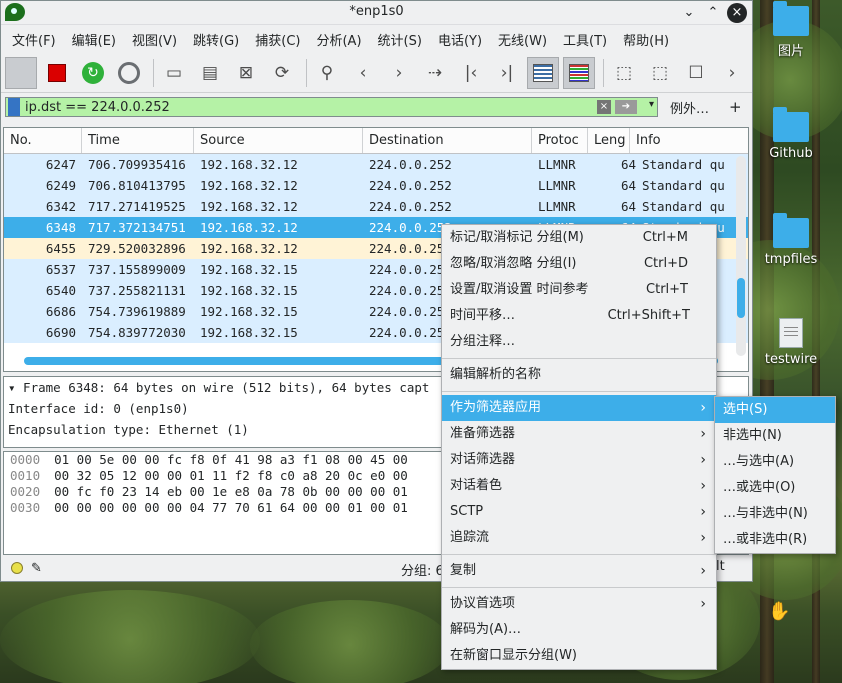 The width and height of the screenshot is (842, 683). What do you see at coordinates (579, 408) in the screenshot?
I see `menu-item-apply-as-filter: 作为筛选器应用 ›` at bounding box center [579, 408].